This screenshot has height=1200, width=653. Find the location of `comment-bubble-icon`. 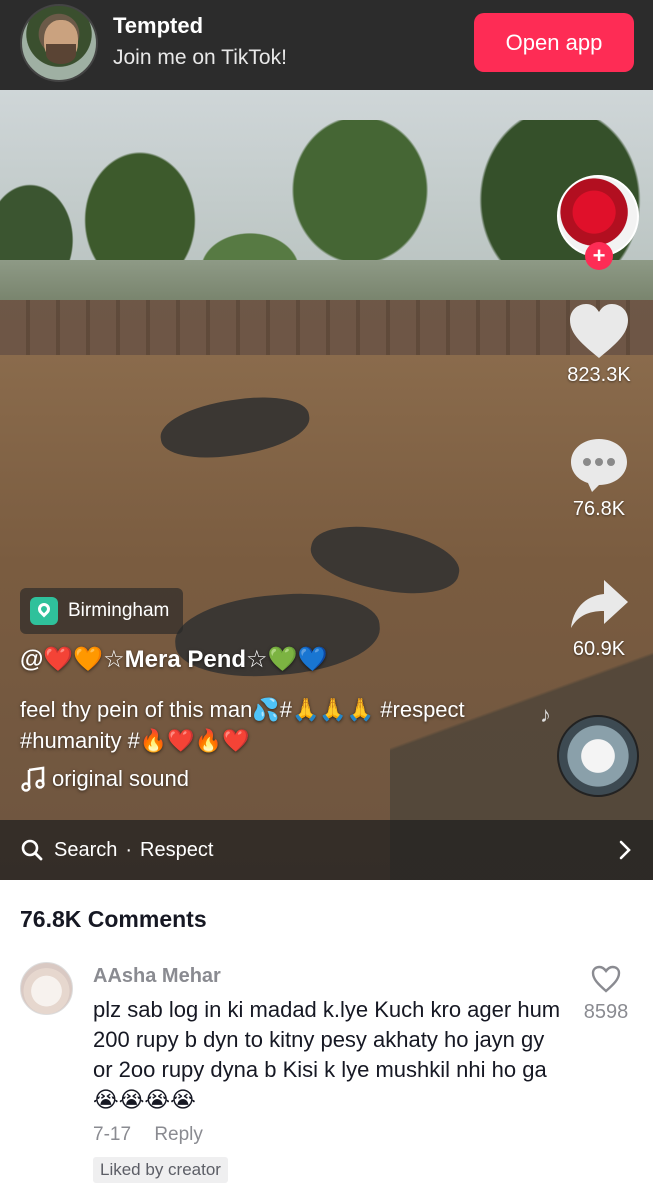

comment-bubble-icon is located at coordinates (599, 465).